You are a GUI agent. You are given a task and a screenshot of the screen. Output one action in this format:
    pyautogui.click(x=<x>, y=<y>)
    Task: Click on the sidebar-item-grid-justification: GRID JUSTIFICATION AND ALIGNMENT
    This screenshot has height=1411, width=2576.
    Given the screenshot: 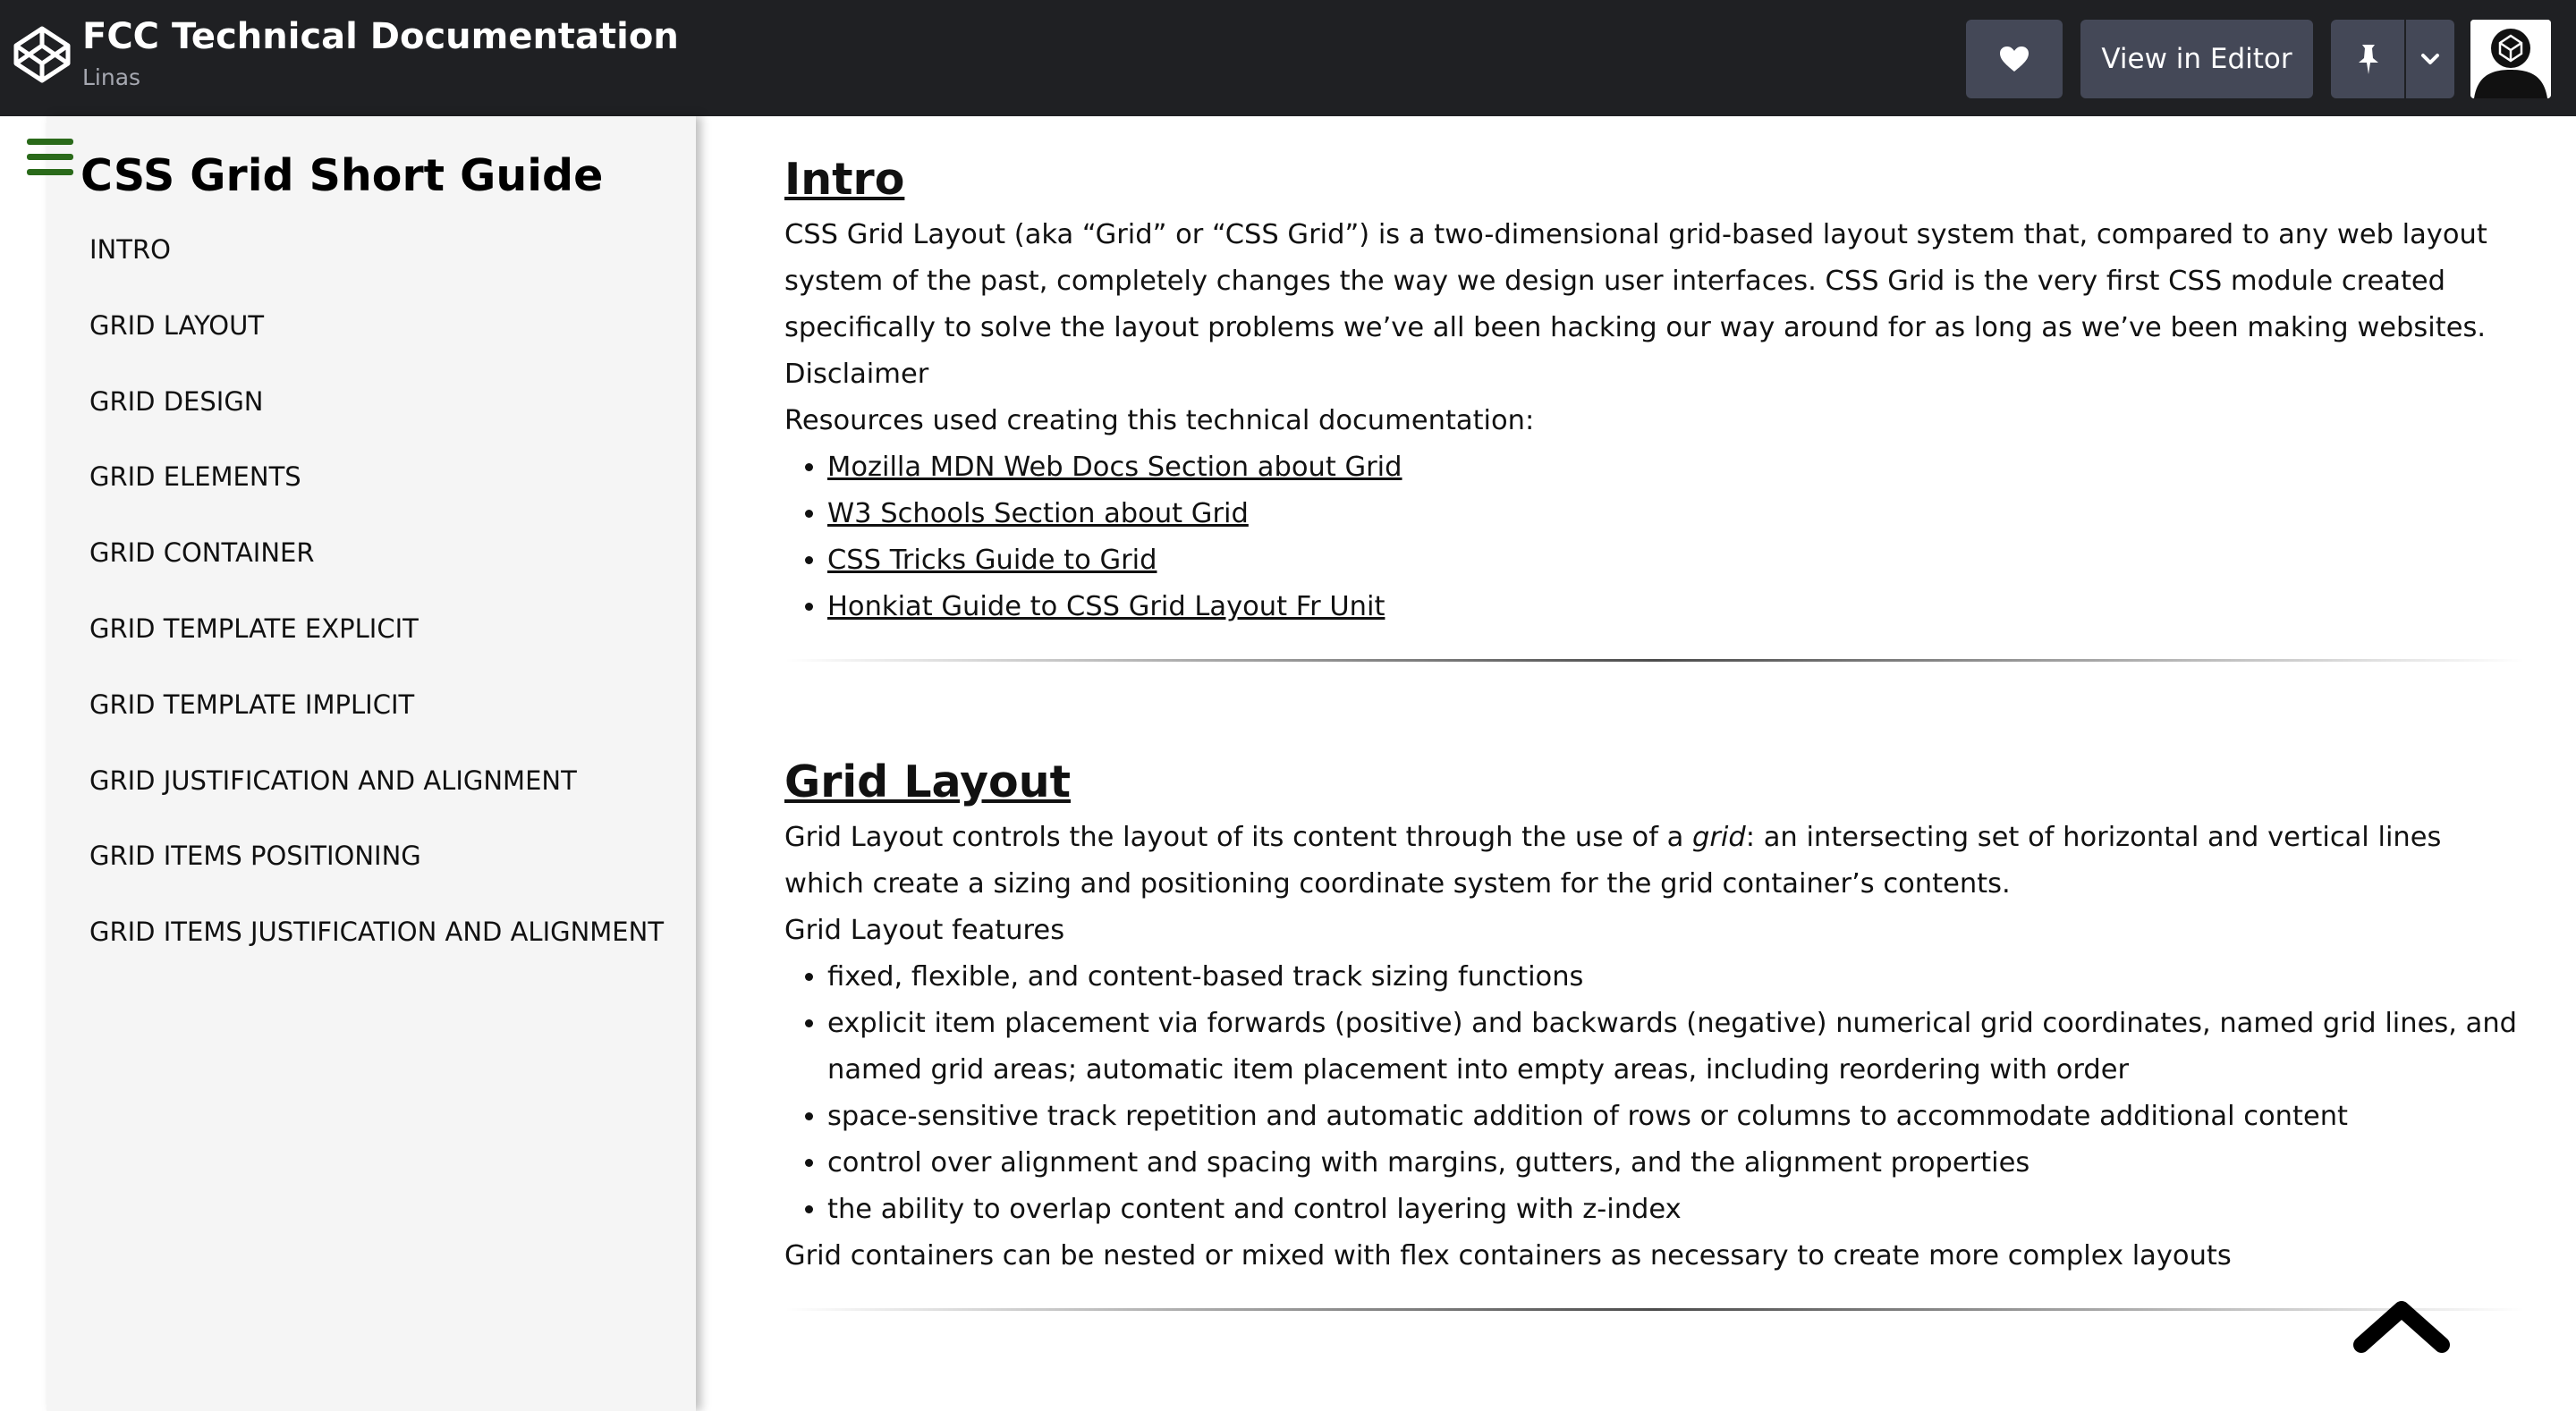 What is the action you would take?
    pyautogui.click(x=376, y=798)
    